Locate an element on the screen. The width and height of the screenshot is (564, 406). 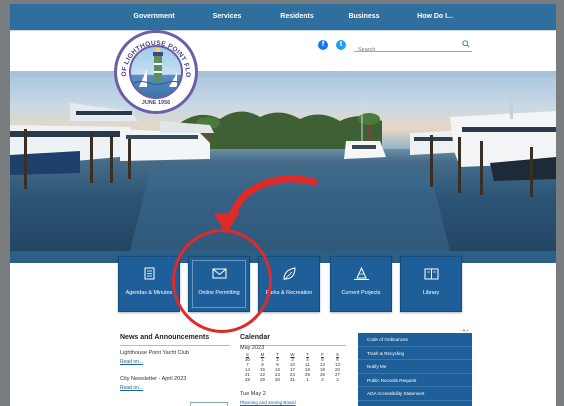
link-notify-me: Notify Me is located at coordinates (415, 367).